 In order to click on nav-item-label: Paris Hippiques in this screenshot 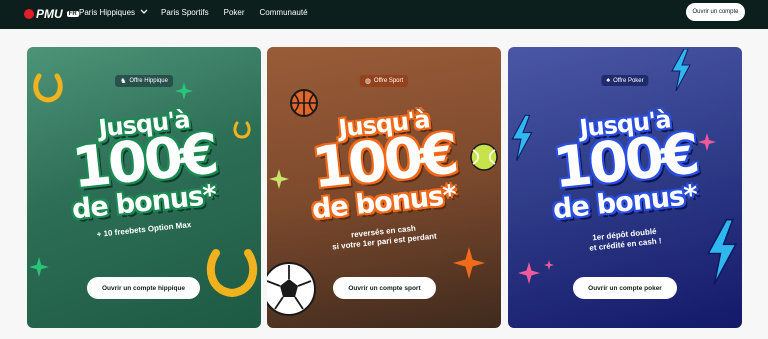, I will do `click(107, 12)`.